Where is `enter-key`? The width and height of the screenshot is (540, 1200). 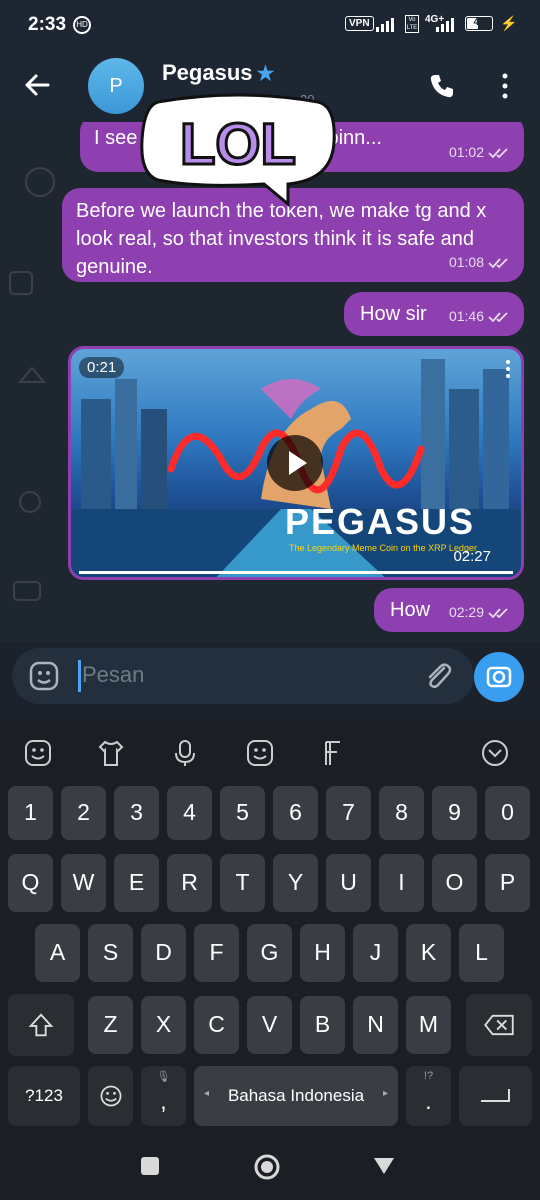
enter-key is located at coordinates (495, 1096).